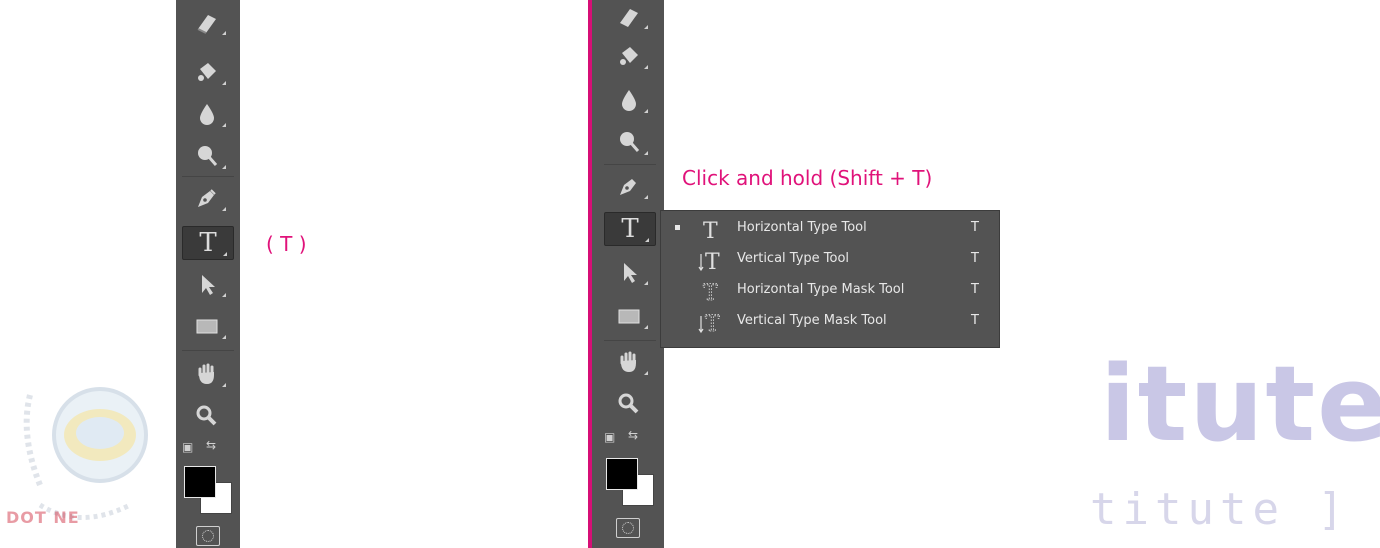  I want to click on tools-panel-right: T ▣ ⇆, so click(626, 274).